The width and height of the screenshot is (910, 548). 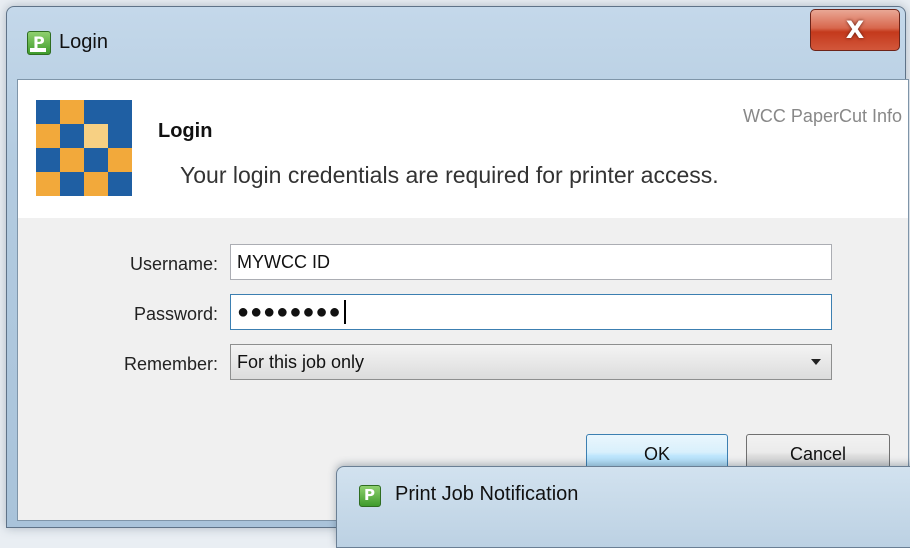 What do you see at coordinates (822, 116) in the screenshot?
I see `info-link: WCC PaperCut Info` at bounding box center [822, 116].